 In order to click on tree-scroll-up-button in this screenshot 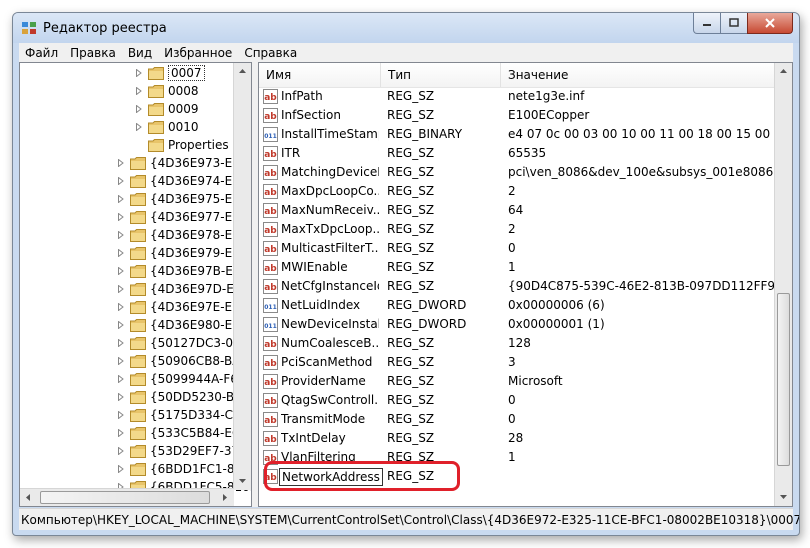, I will do `click(242, 71)`.